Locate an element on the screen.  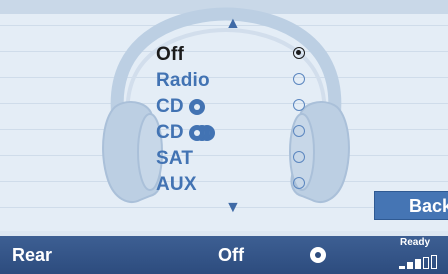
menu-item-label: Off is located at coordinates (170, 54).